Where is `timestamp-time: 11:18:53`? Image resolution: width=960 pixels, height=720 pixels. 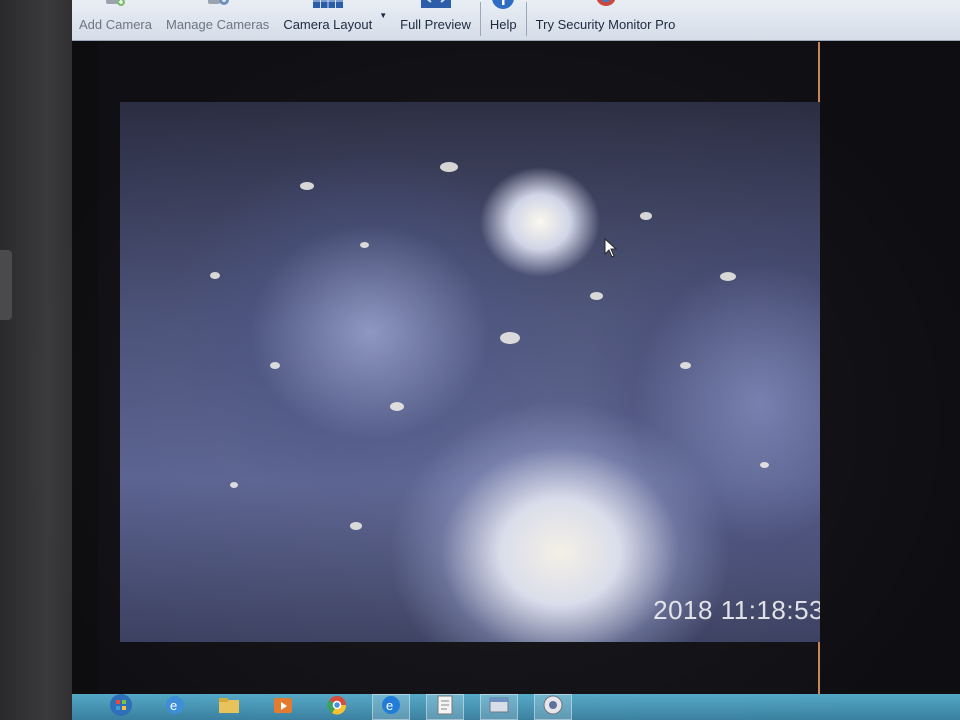
timestamp-time: 11:18:53 is located at coordinates (772, 610).